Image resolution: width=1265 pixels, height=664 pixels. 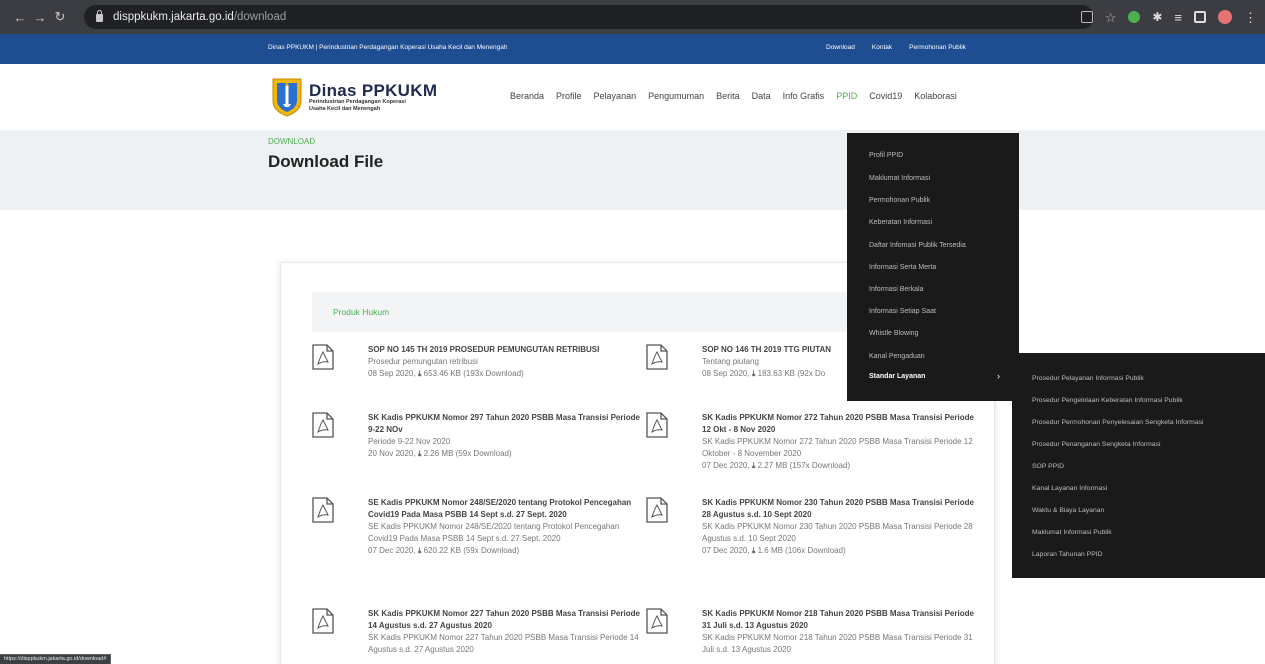 I want to click on forward-icon: →, so click(x=40, y=17).